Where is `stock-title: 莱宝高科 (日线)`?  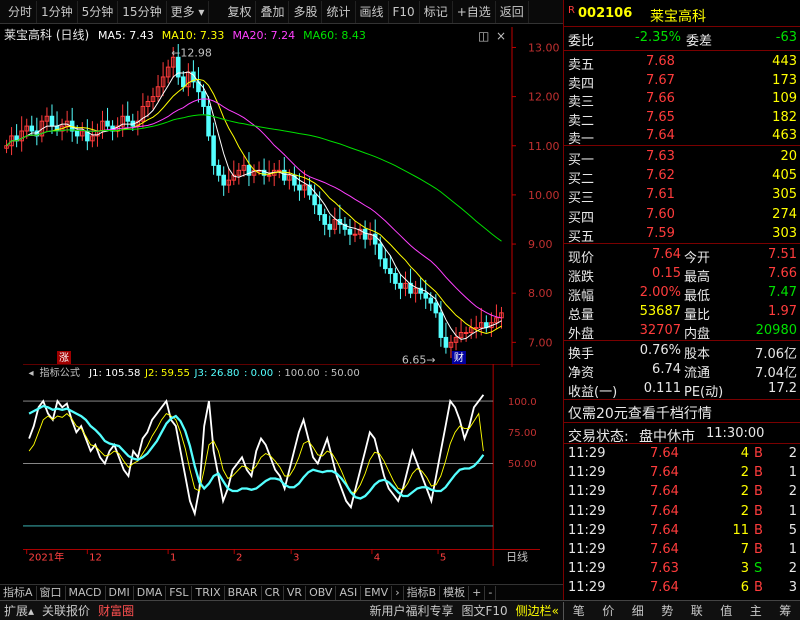
stock-title: 莱宝高科 (日线) is located at coordinates (46, 34).